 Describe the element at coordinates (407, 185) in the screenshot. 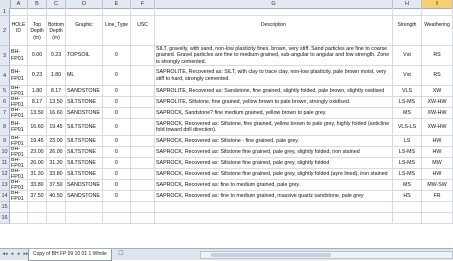

I see `cell-h13: MS` at that location.